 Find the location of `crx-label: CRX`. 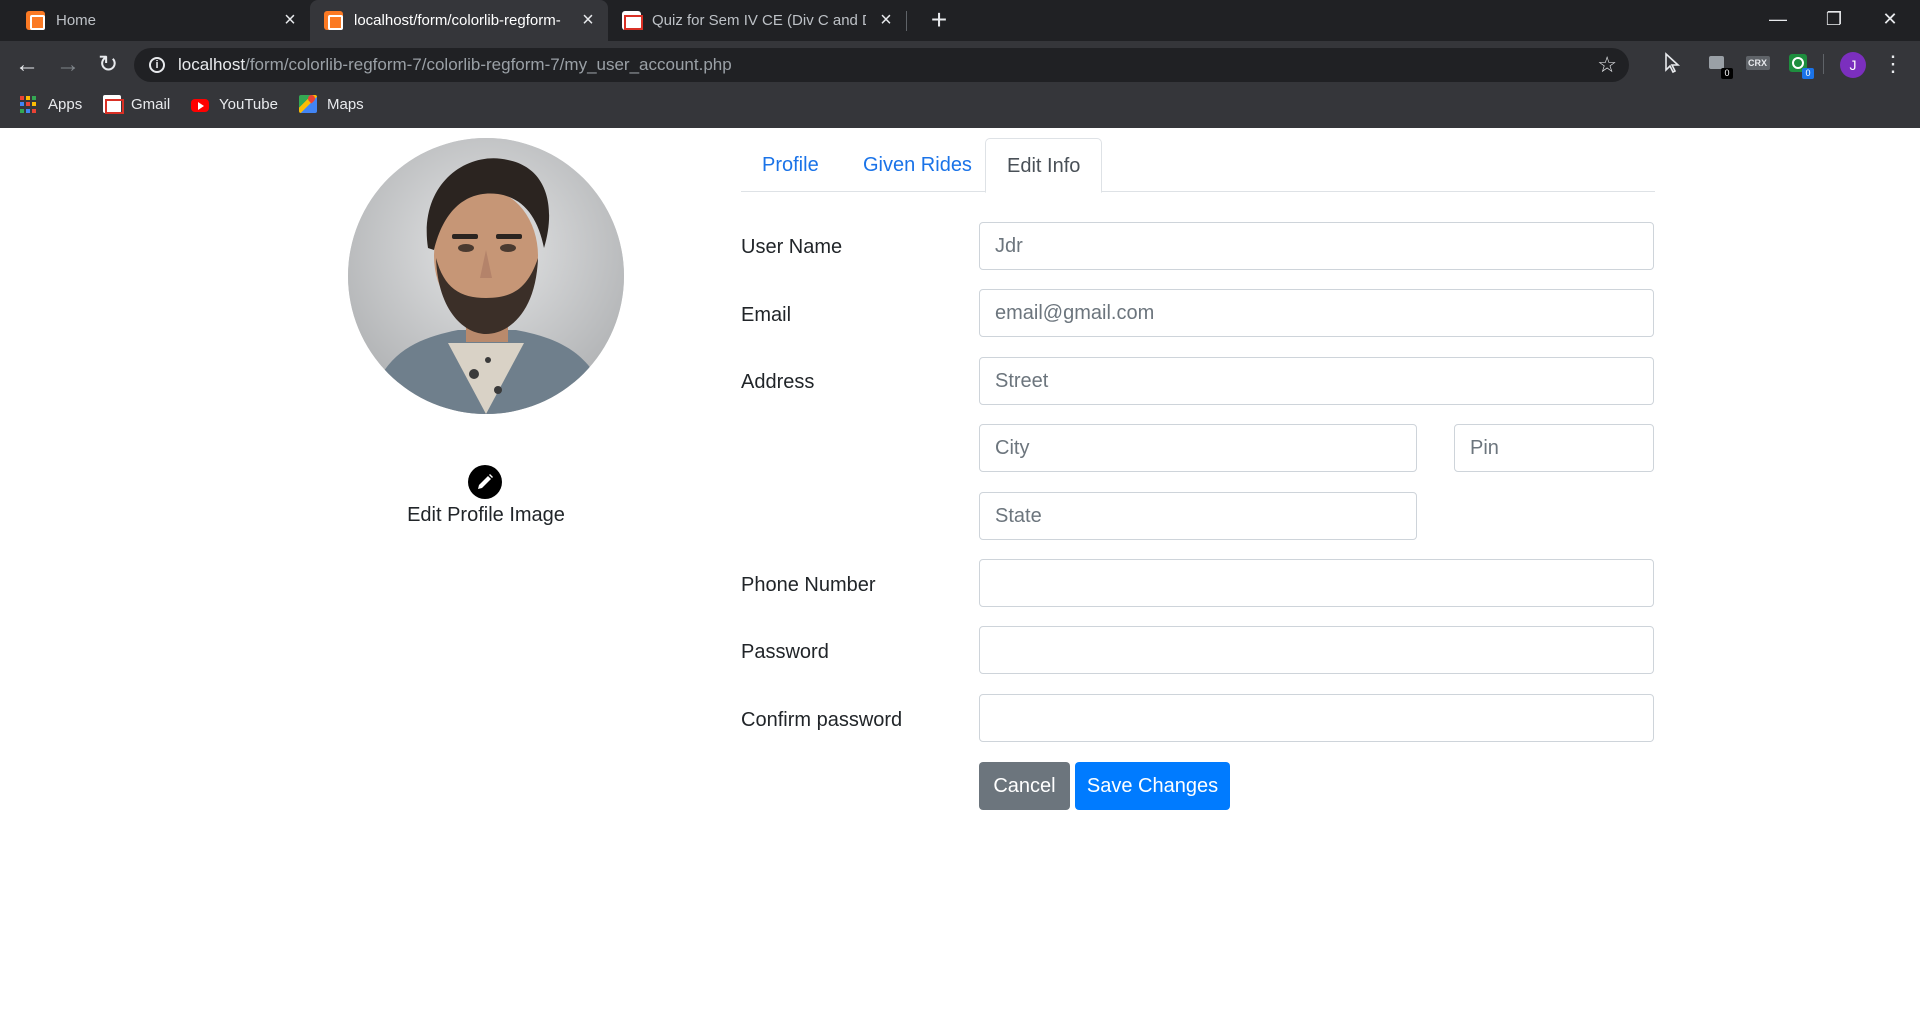

crx-label: CRX is located at coordinates (1758, 63).